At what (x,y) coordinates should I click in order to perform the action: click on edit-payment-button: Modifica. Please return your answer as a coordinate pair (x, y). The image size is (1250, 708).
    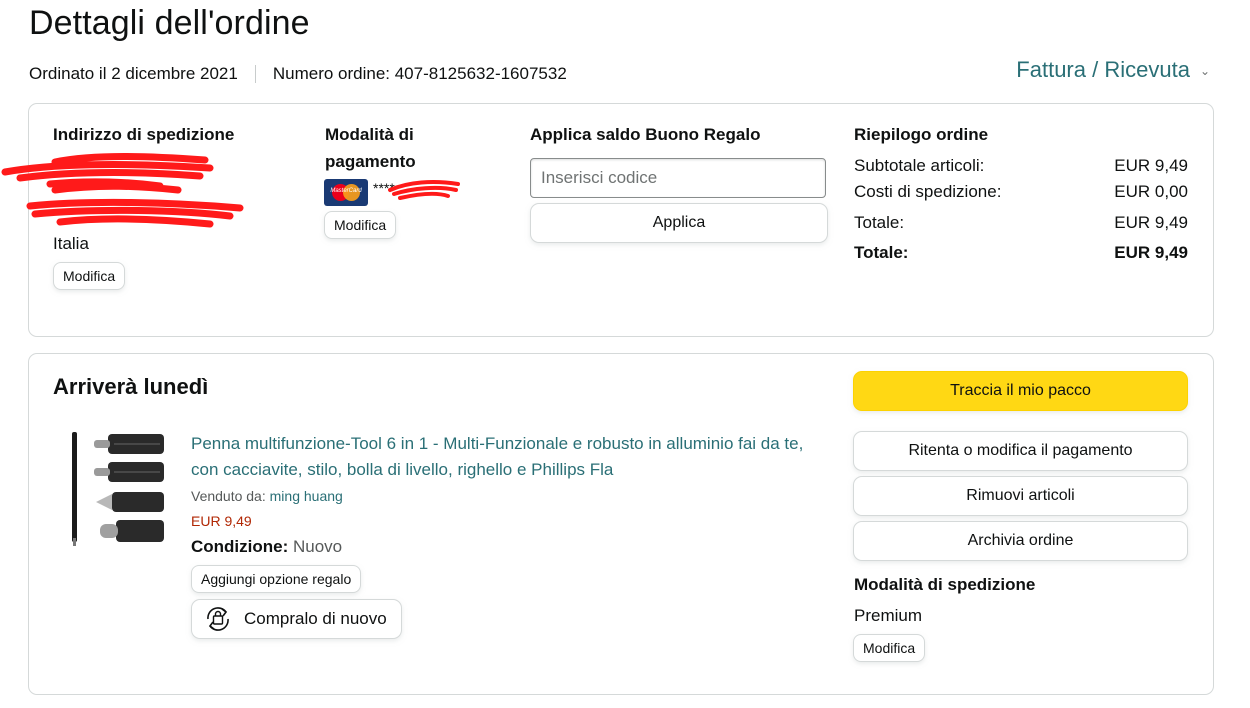
    Looking at the image, I should click on (360, 225).